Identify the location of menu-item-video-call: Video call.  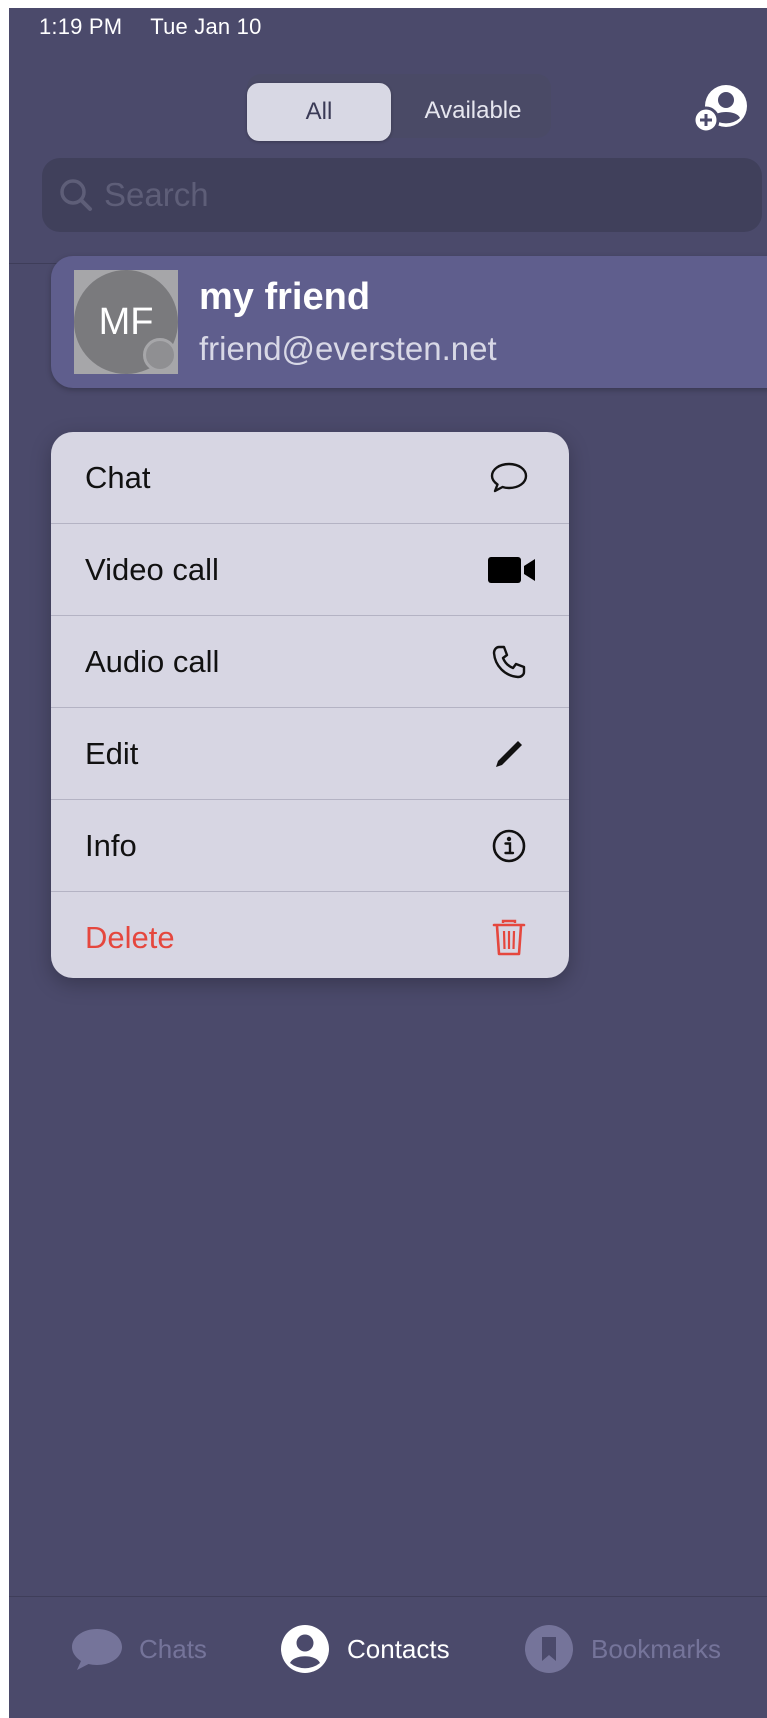
(310, 570).